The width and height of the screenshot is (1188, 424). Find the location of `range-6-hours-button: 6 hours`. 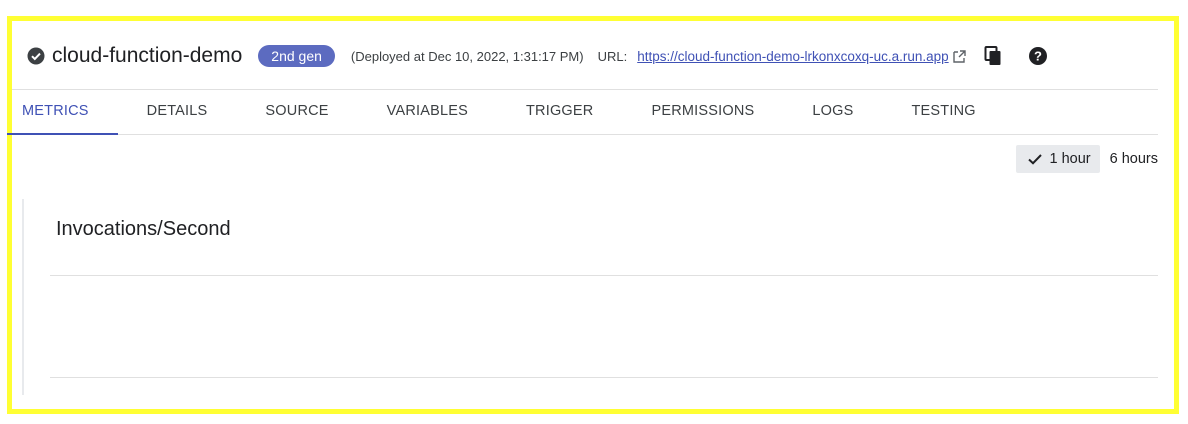

range-6-hours-button: 6 hours is located at coordinates (1134, 159).